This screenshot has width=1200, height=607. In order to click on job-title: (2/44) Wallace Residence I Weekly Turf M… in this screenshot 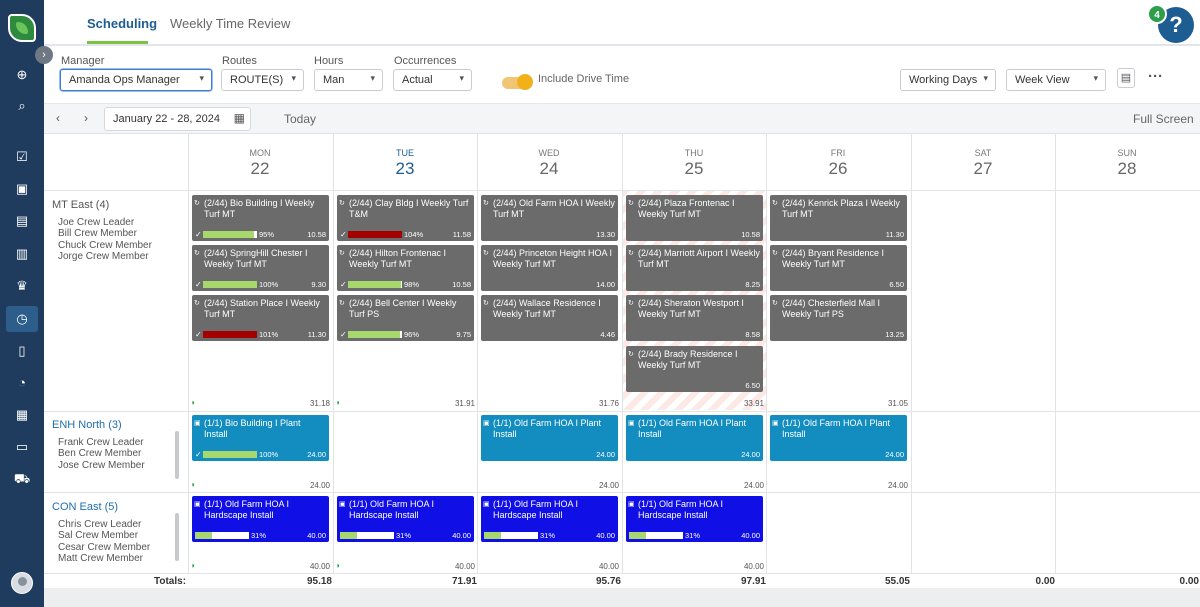, I will do `click(547, 308)`.